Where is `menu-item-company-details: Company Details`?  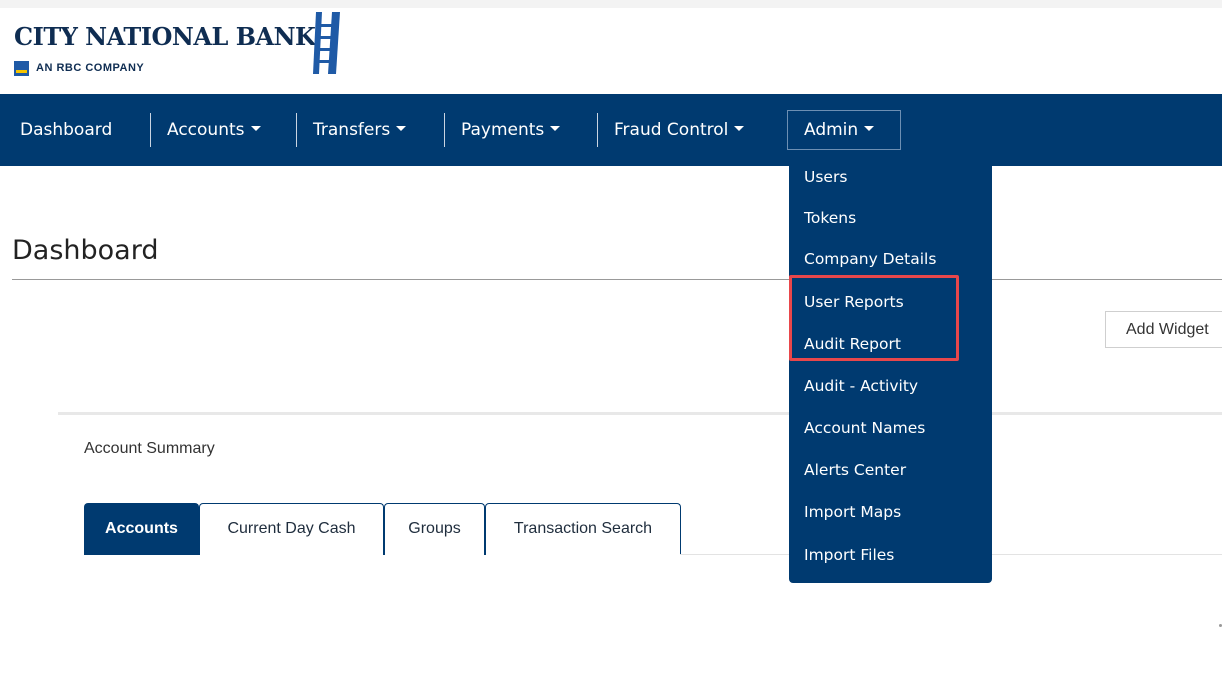
menu-item-company-details: Company Details is located at coordinates (870, 259).